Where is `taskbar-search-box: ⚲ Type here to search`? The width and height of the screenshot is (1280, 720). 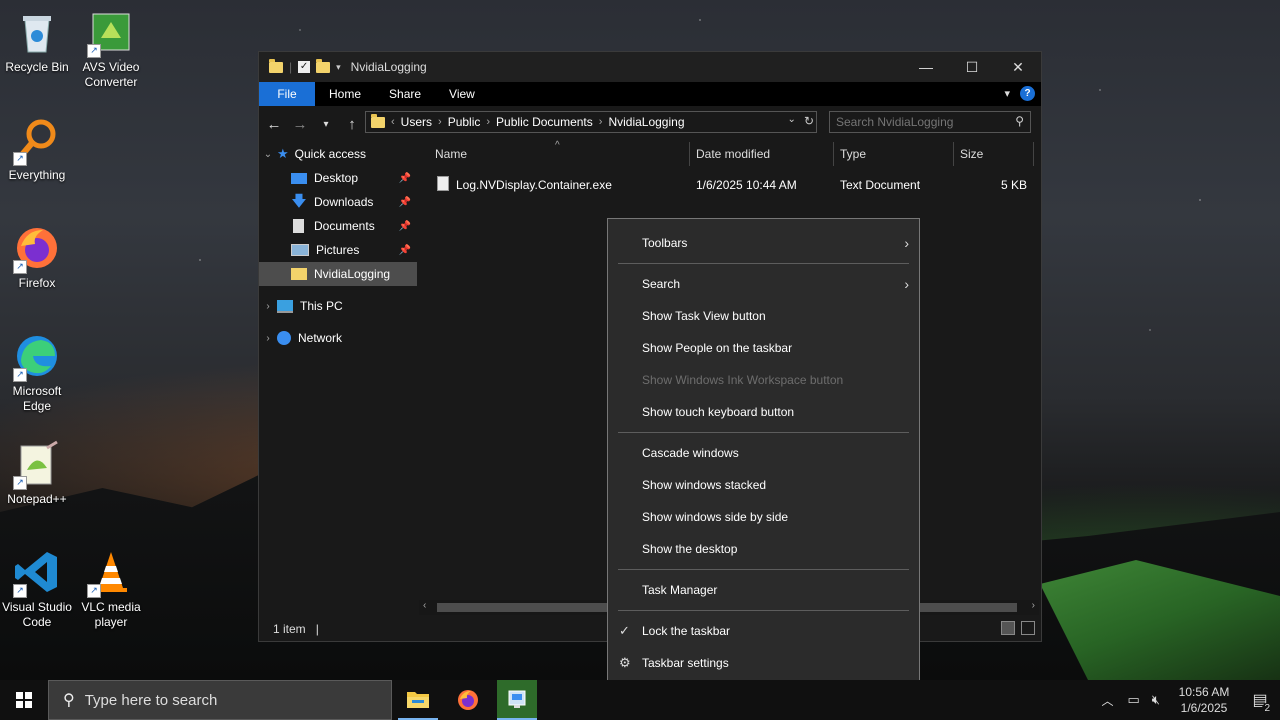
taskbar-search-box: ⚲ Type here to search is located at coordinates (220, 700).